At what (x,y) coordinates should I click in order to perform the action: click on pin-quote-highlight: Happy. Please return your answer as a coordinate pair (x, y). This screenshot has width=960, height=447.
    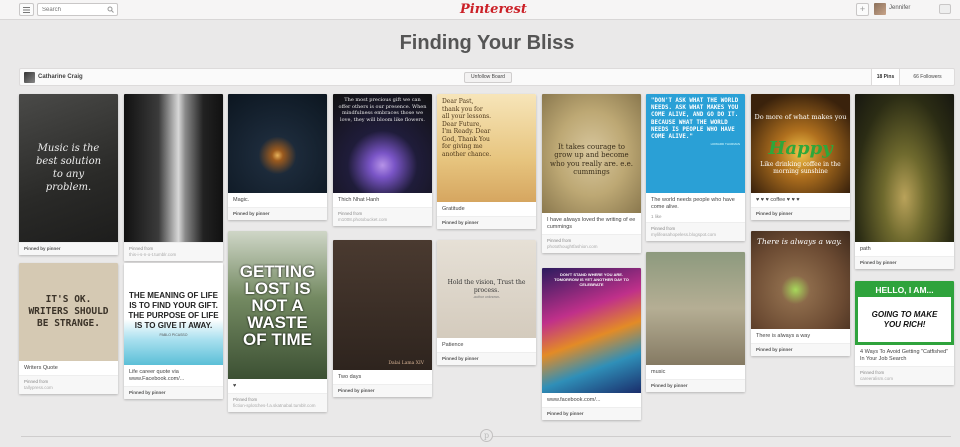
    Looking at the image, I should click on (800, 148).